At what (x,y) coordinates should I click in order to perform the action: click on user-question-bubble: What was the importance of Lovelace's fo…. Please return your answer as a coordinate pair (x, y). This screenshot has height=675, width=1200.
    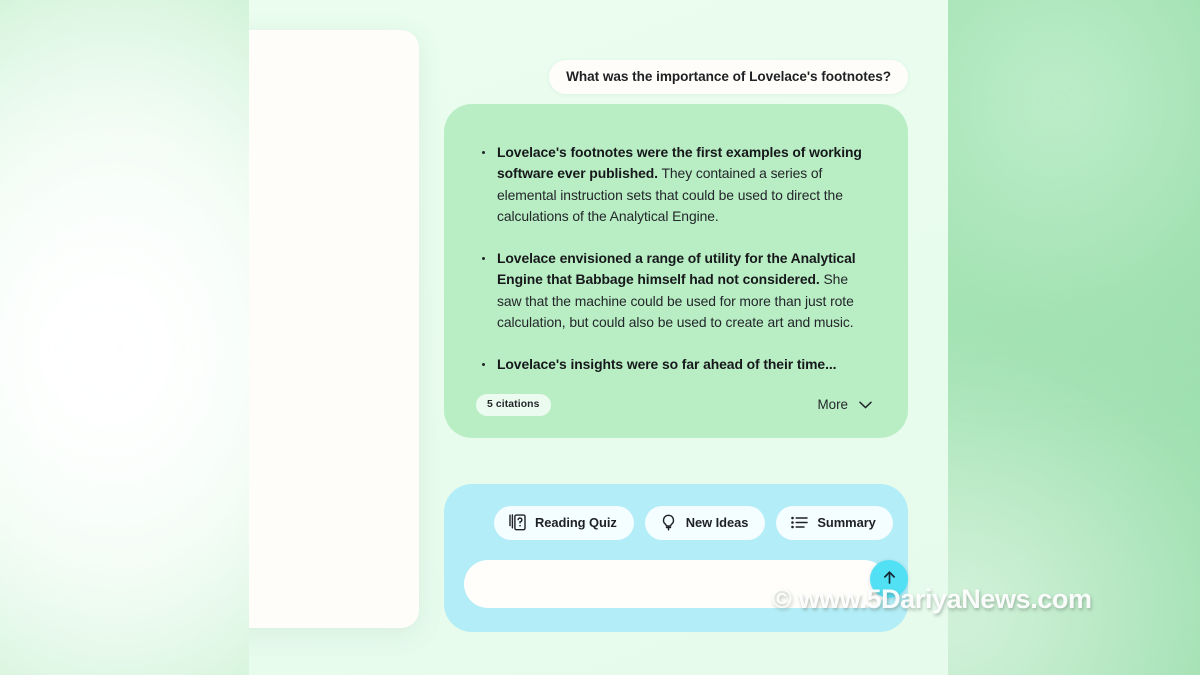
    Looking at the image, I should click on (728, 77).